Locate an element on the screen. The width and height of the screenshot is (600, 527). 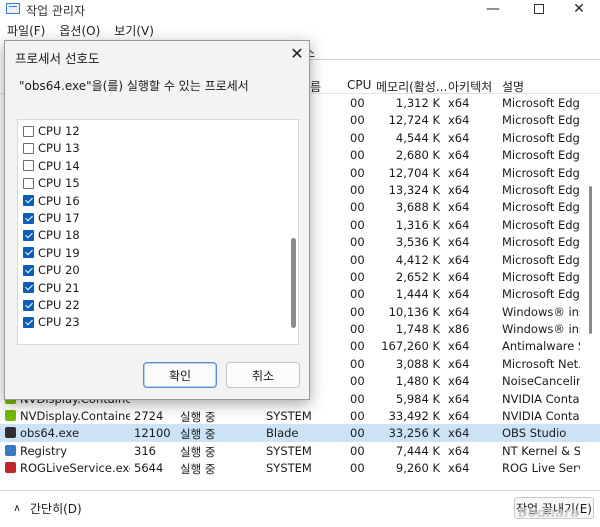
process-memory: 2,680 K is located at coordinates (417, 155).